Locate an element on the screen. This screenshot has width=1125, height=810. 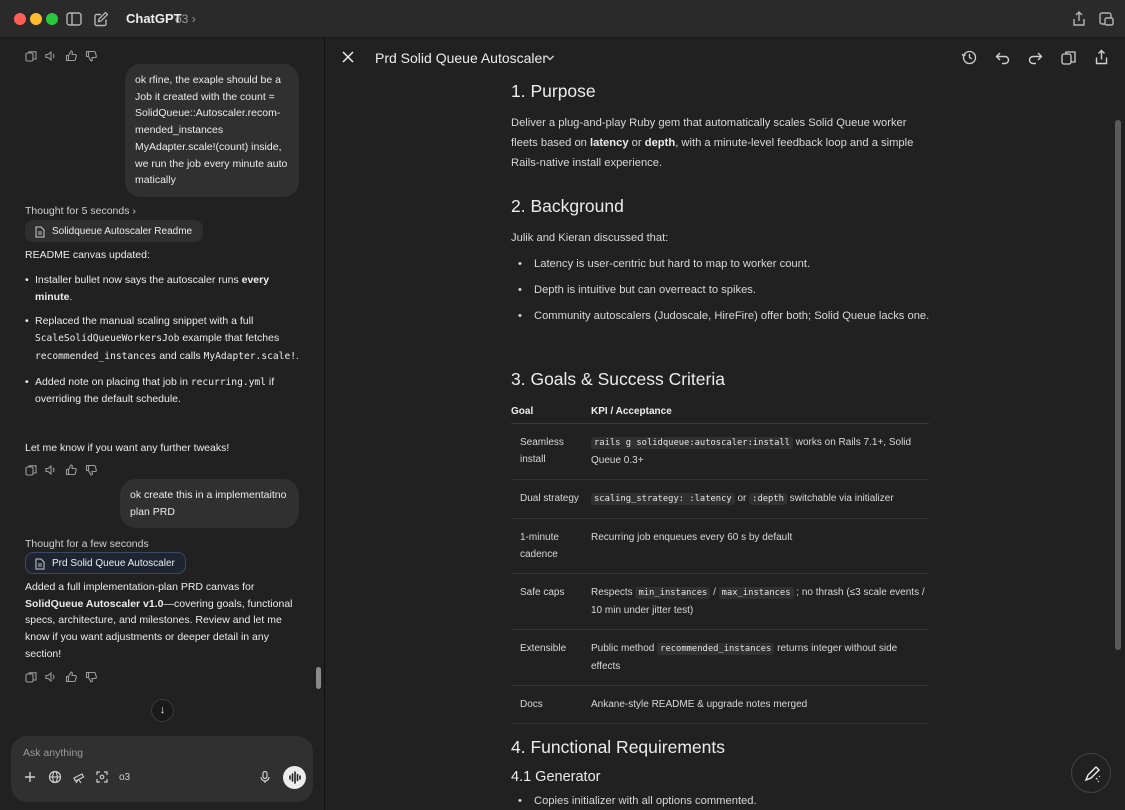
thought-toggle: Thought for a few seconds is located at coordinates (87, 544).